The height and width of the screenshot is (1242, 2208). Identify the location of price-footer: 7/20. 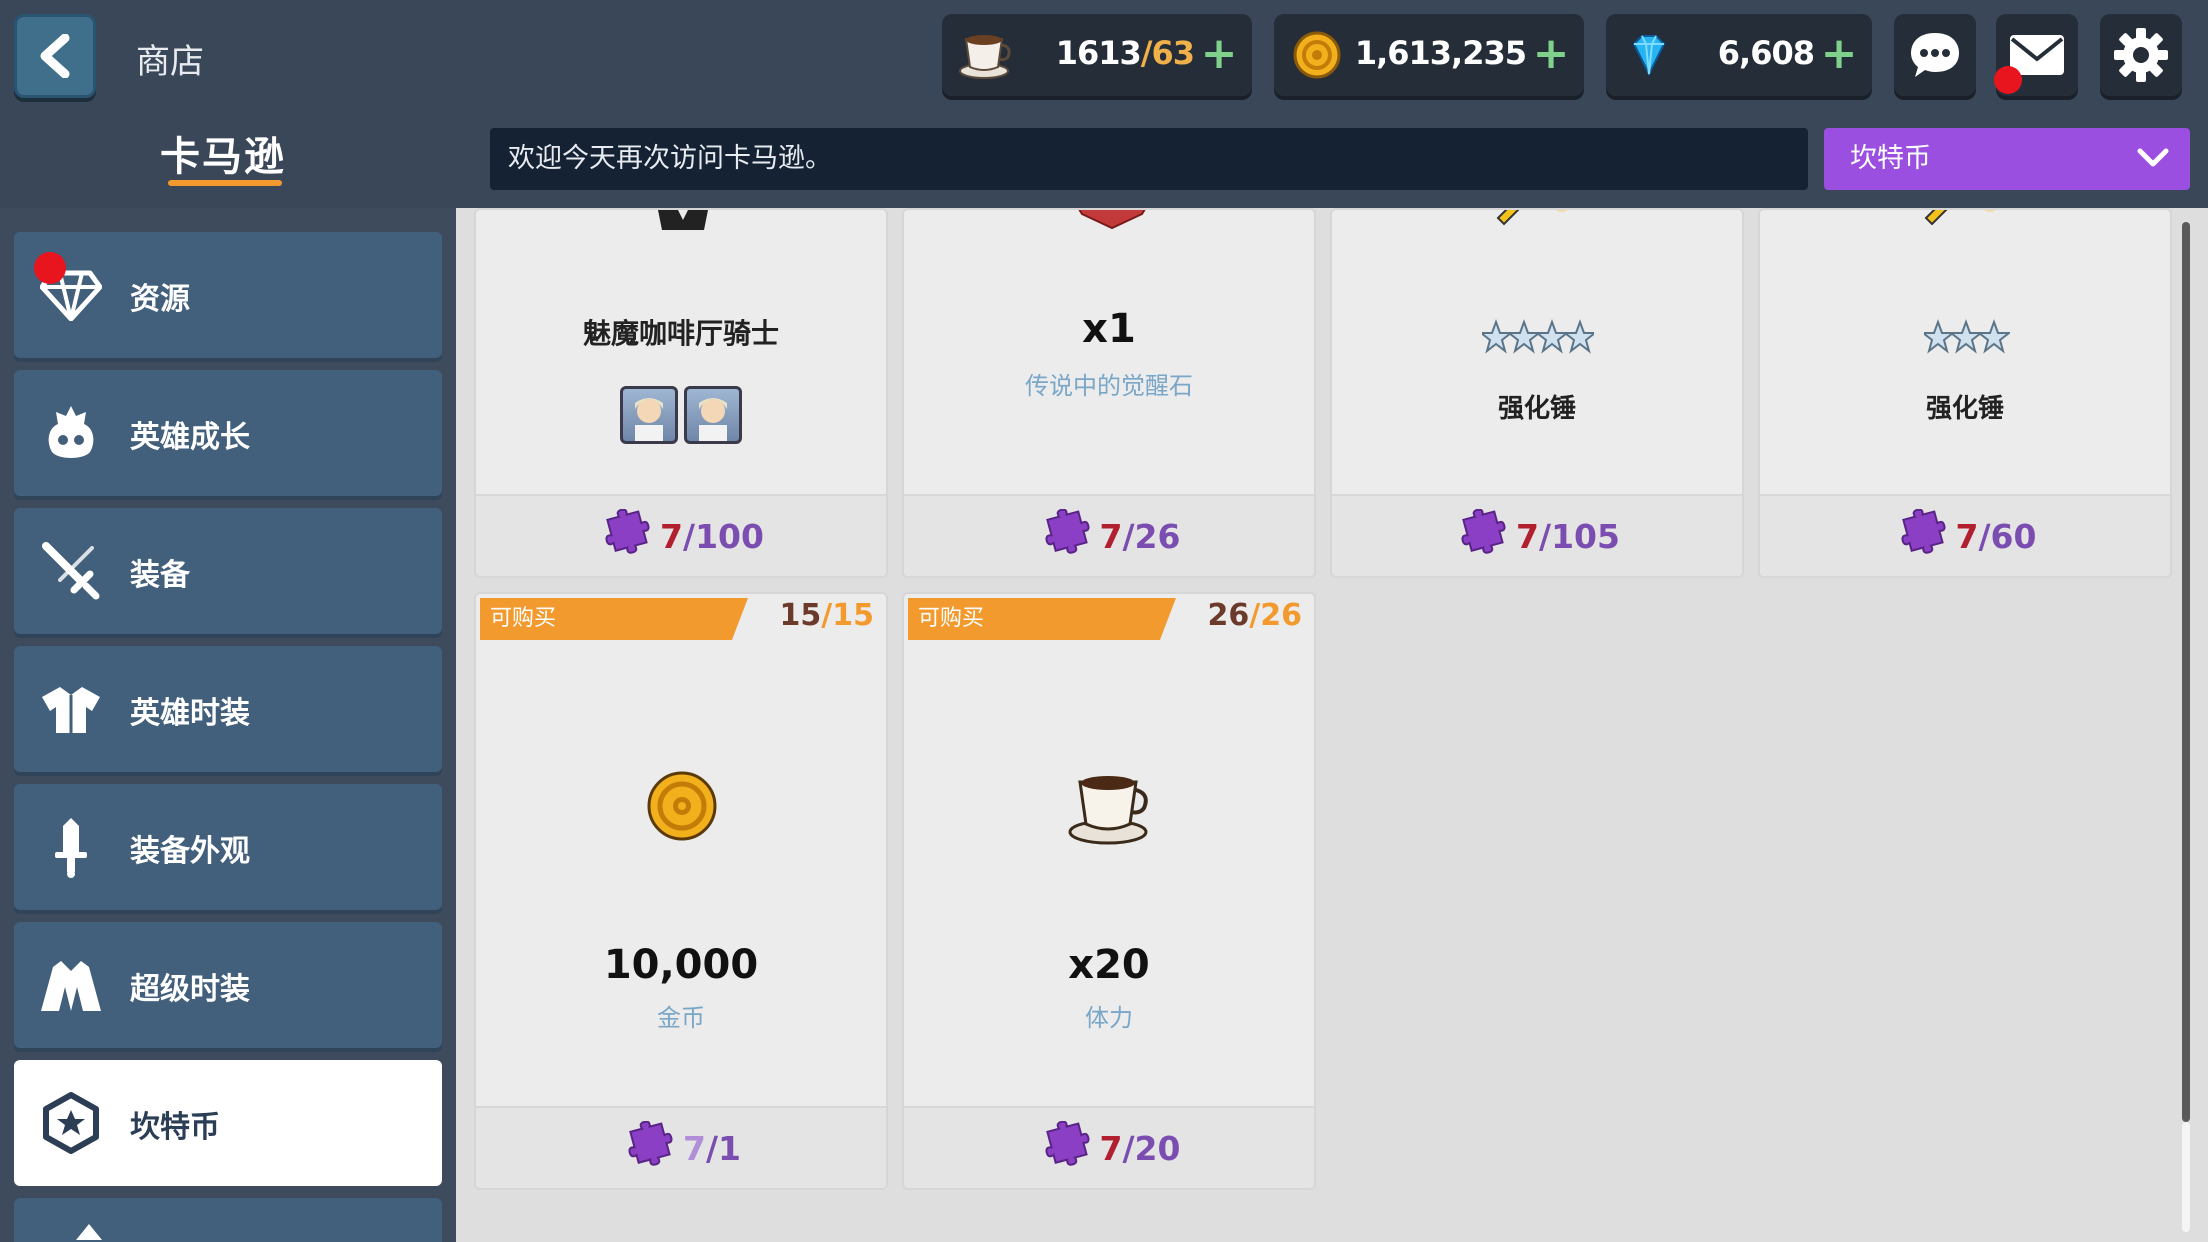
(1109, 1147).